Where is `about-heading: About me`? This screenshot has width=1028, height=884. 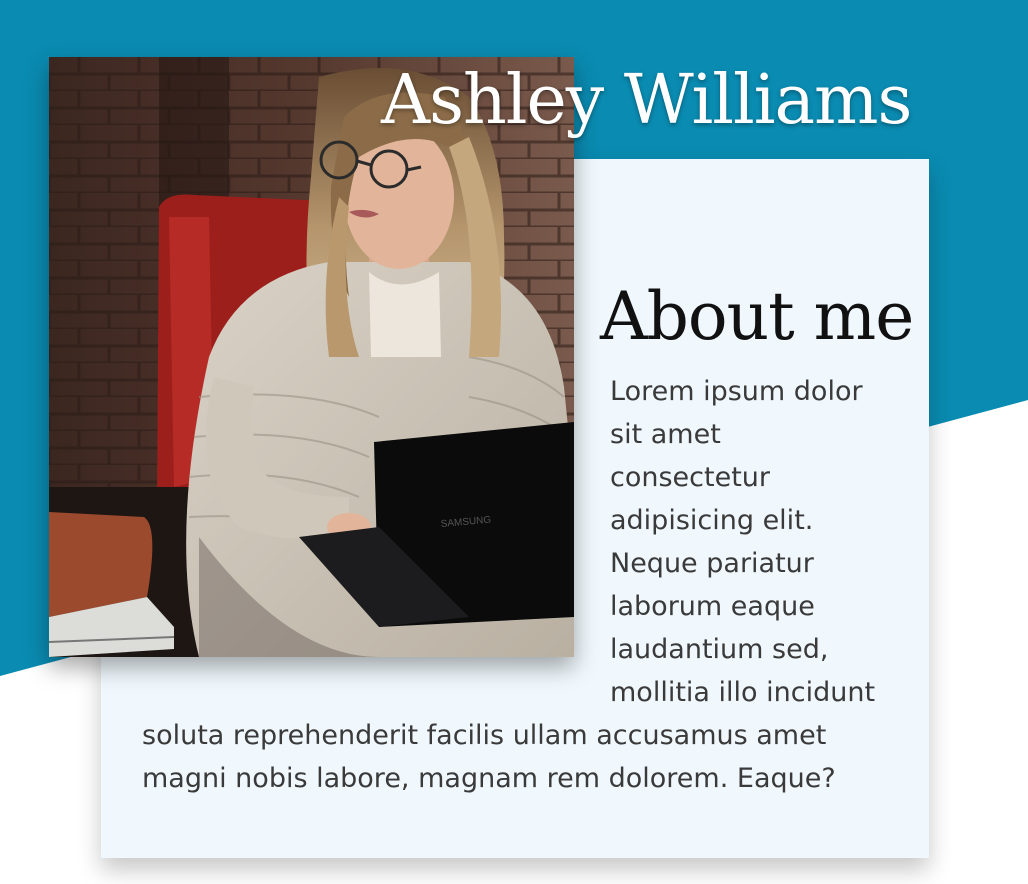 about-heading: About me is located at coordinates (757, 316).